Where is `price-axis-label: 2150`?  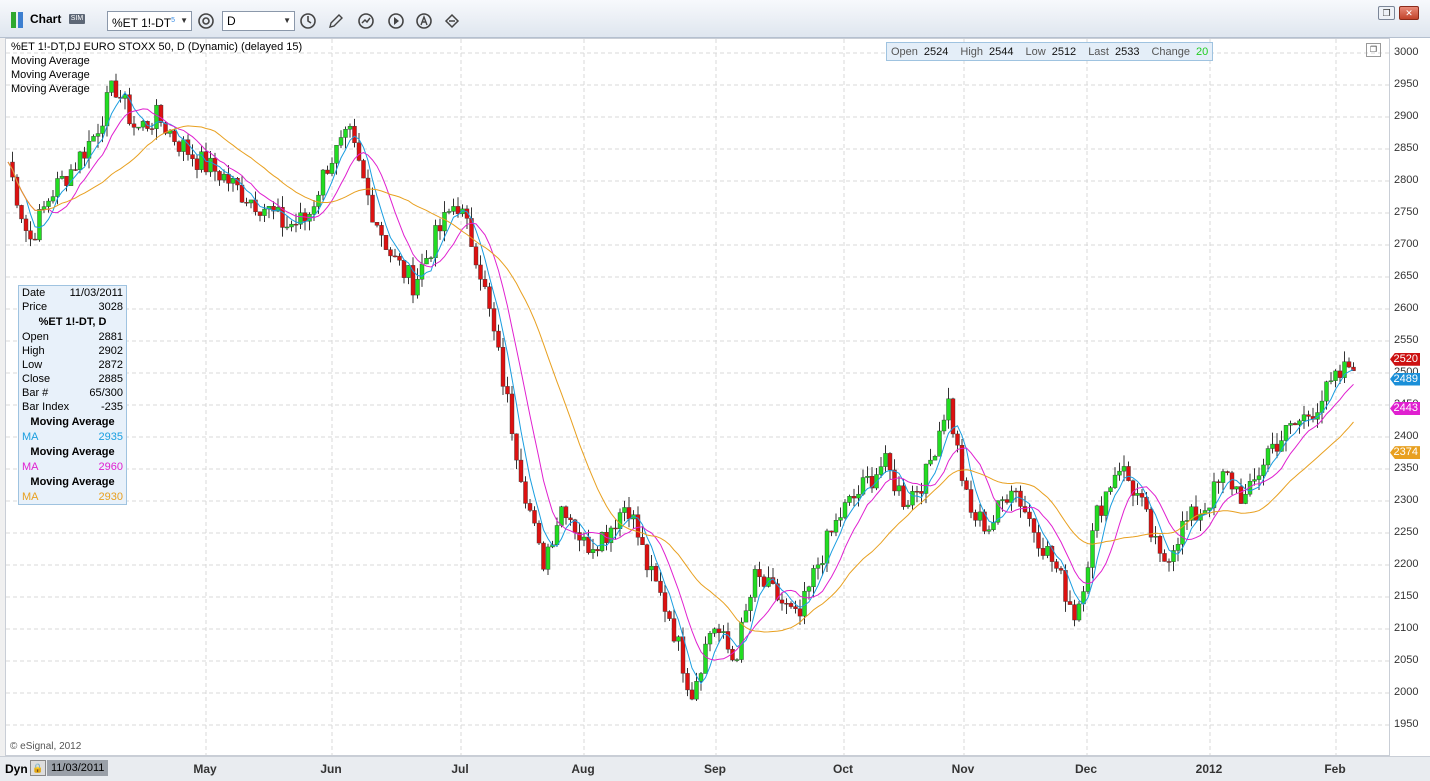
price-axis-label: 2150 is located at coordinates (1406, 596).